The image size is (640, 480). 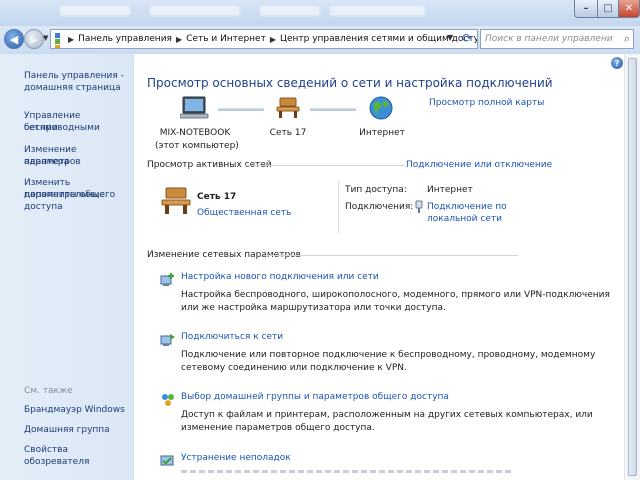 What do you see at coordinates (381, 108) in the screenshot?
I see `globe-icon` at bounding box center [381, 108].